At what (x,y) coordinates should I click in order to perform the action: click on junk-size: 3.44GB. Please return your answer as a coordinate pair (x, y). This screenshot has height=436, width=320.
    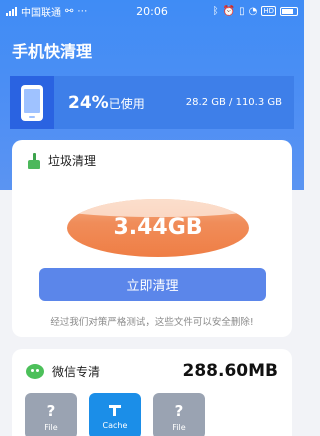
    Looking at the image, I should click on (158, 227).